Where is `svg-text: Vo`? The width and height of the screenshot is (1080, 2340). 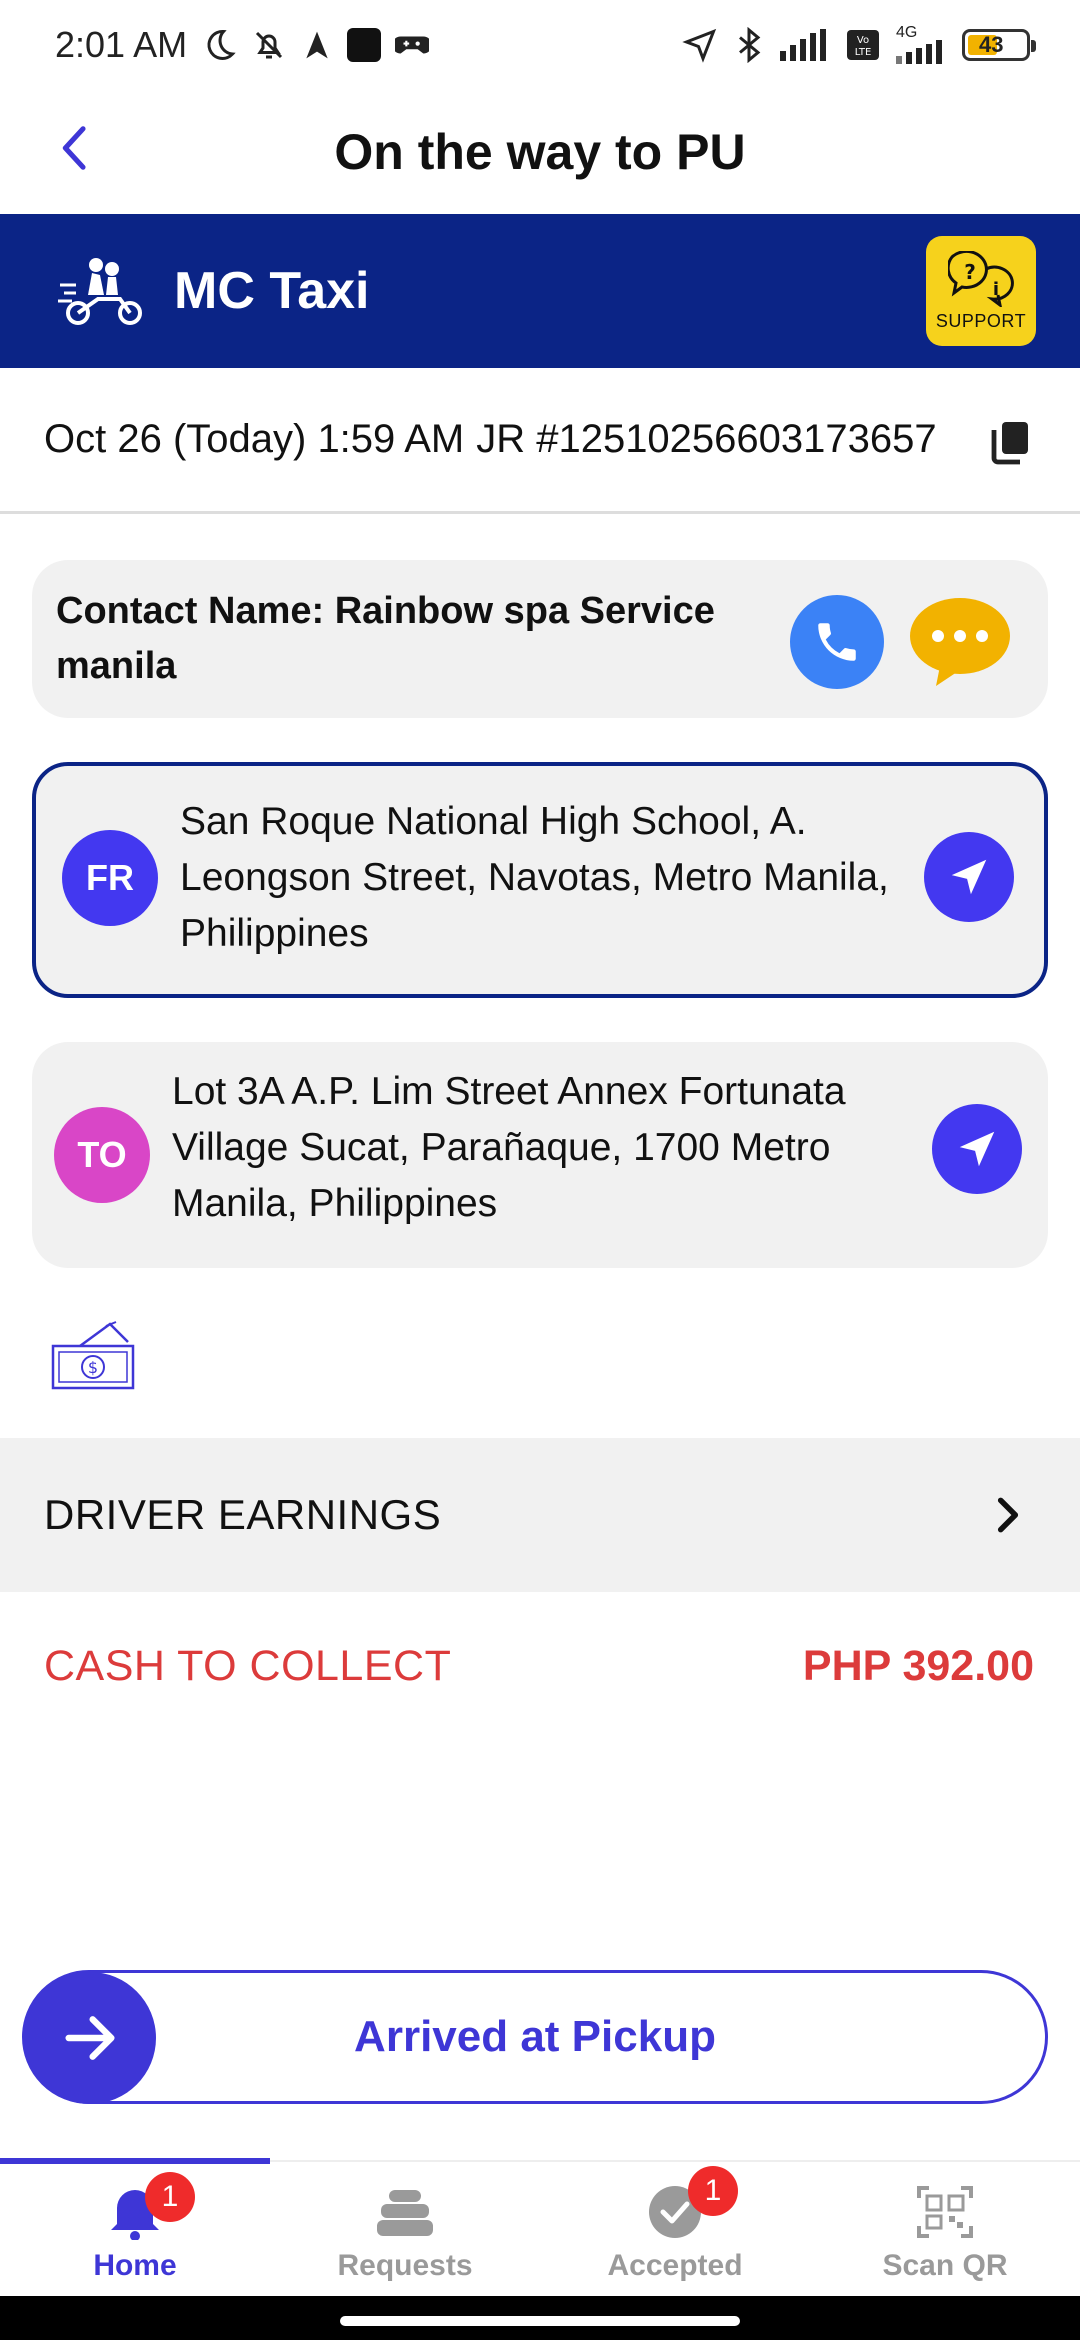 svg-text: Vo is located at coordinates (863, 40).